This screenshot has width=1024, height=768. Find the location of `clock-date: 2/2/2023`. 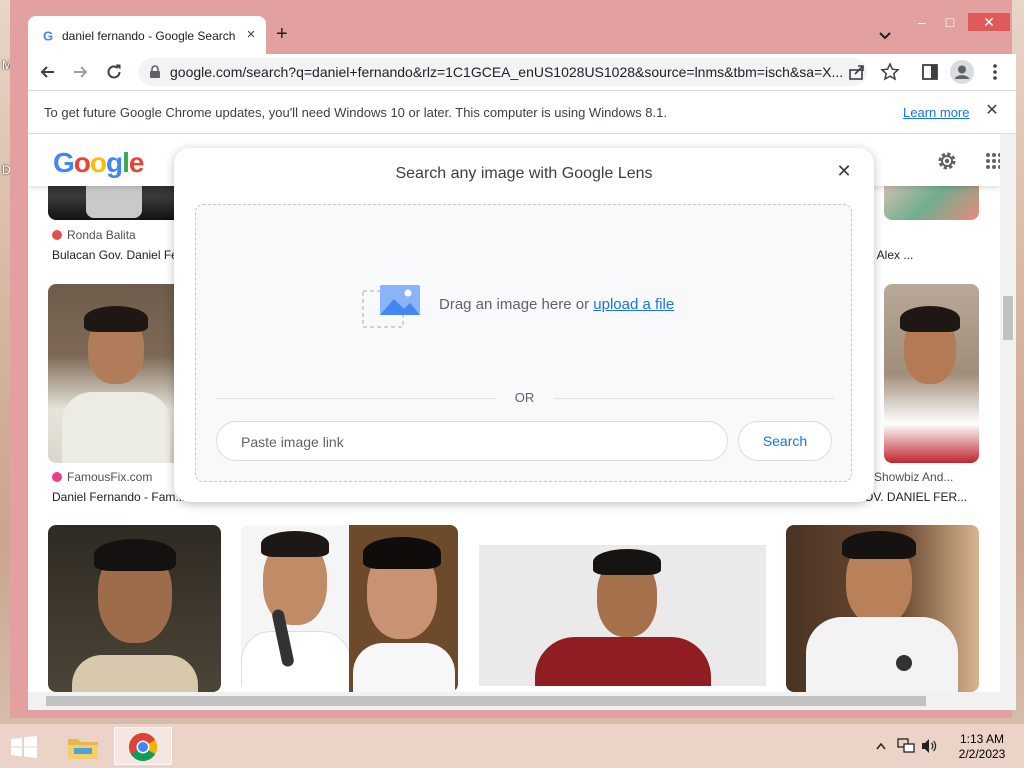

clock-date: 2/2/2023 is located at coordinates (982, 754).